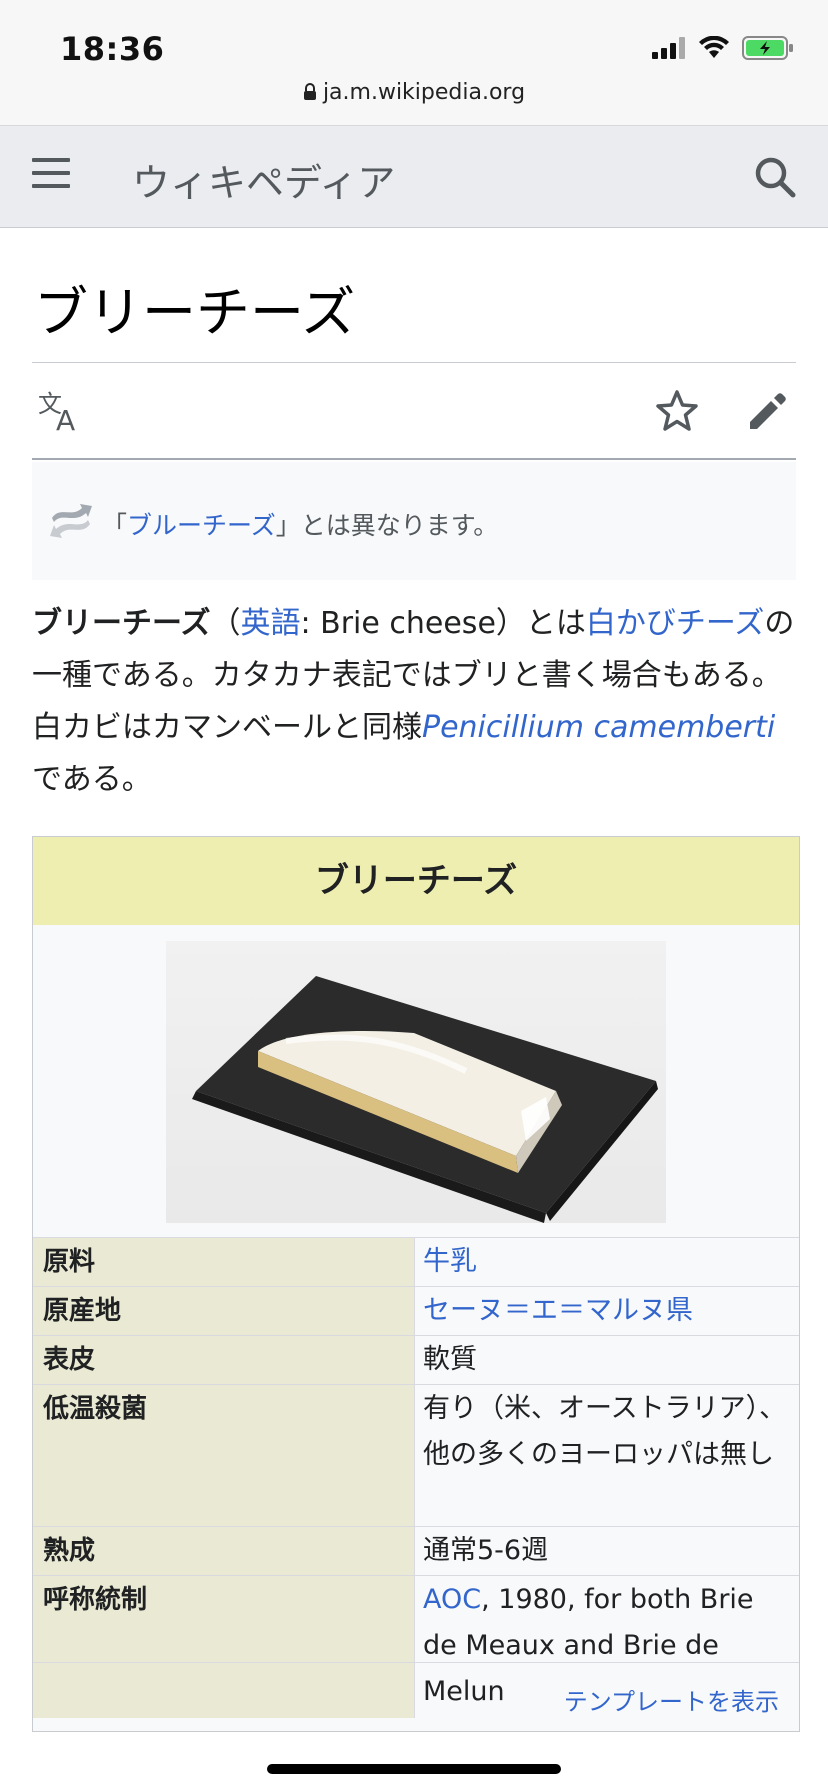 Image resolution: width=828 pixels, height=1792 pixels. I want to click on view-template-link: テンプレートを表示, so click(671, 1699).